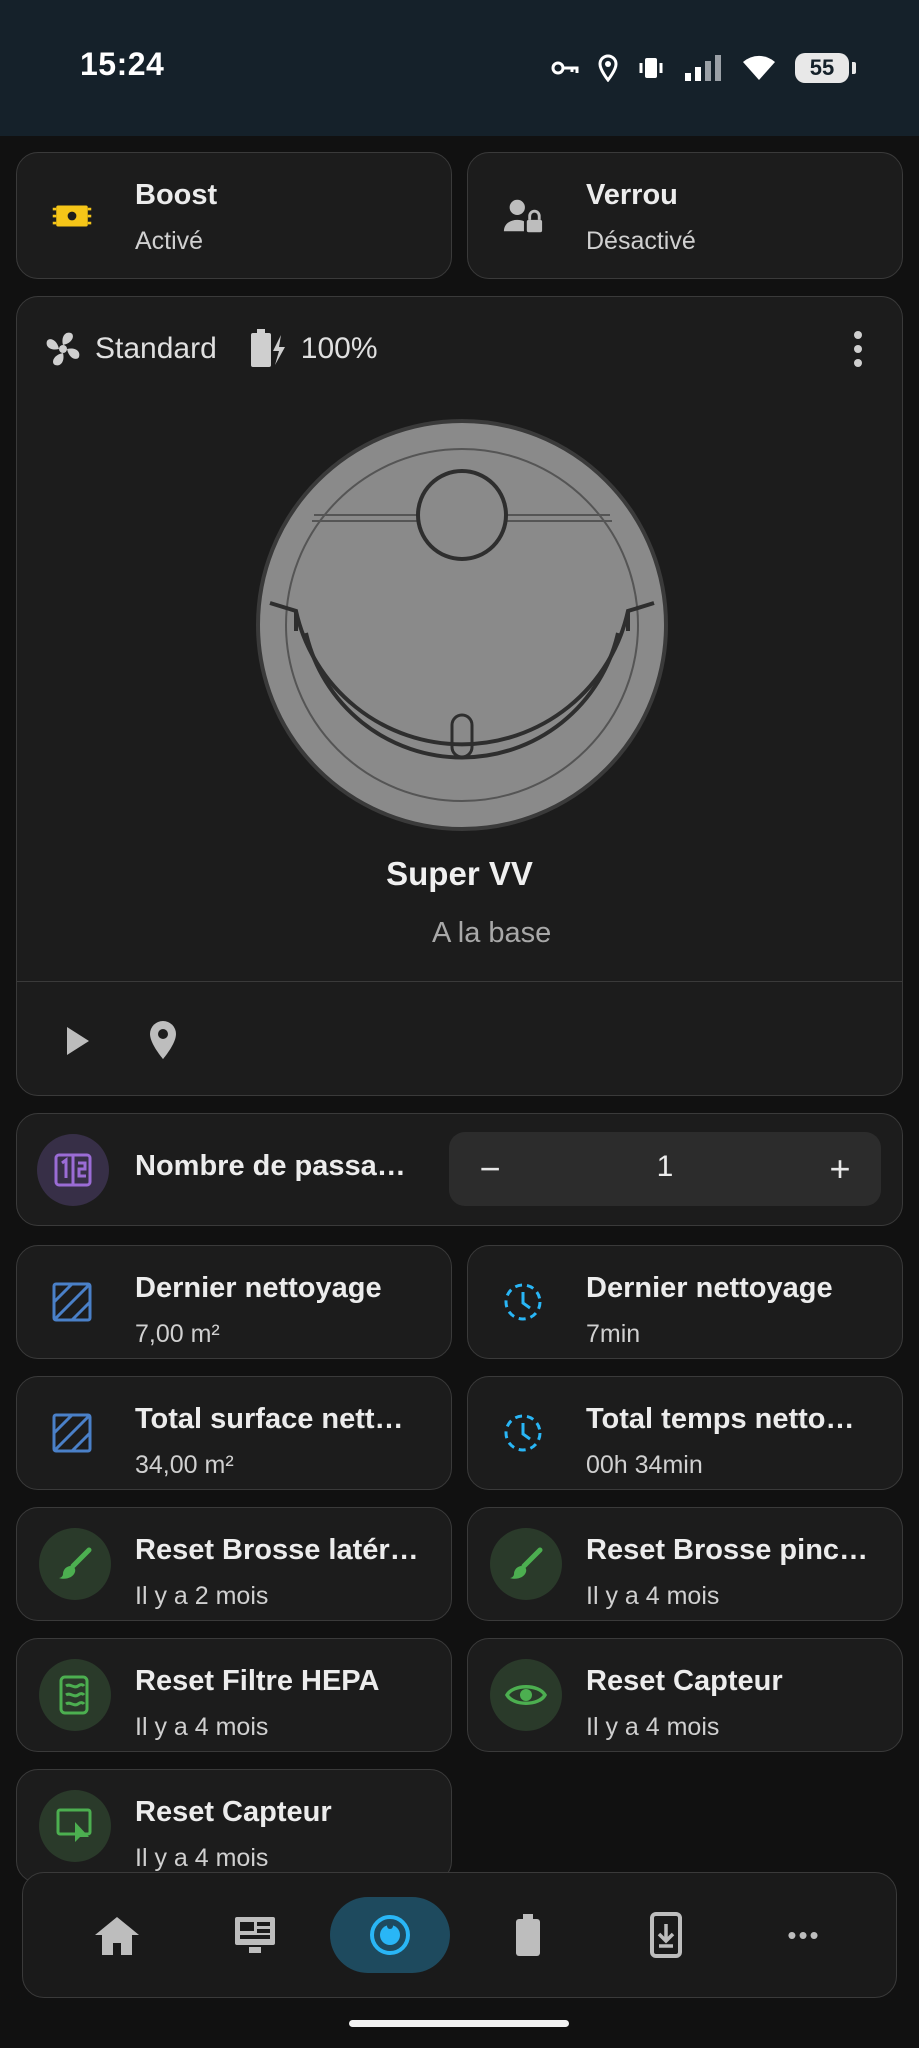 This screenshot has height=2048, width=919. I want to click on tile-title: Verrou, so click(632, 195).